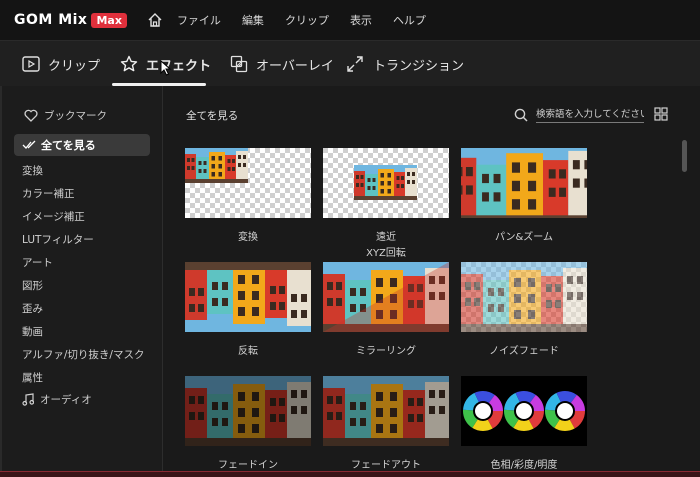  What do you see at coordinates (129, 63) in the screenshot?
I see `star-icon` at bounding box center [129, 63].